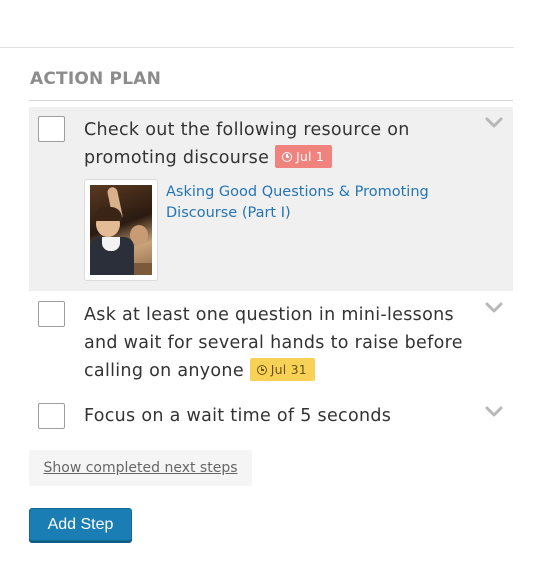  I want to click on due-date-badge: Jul 1, so click(304, 156).